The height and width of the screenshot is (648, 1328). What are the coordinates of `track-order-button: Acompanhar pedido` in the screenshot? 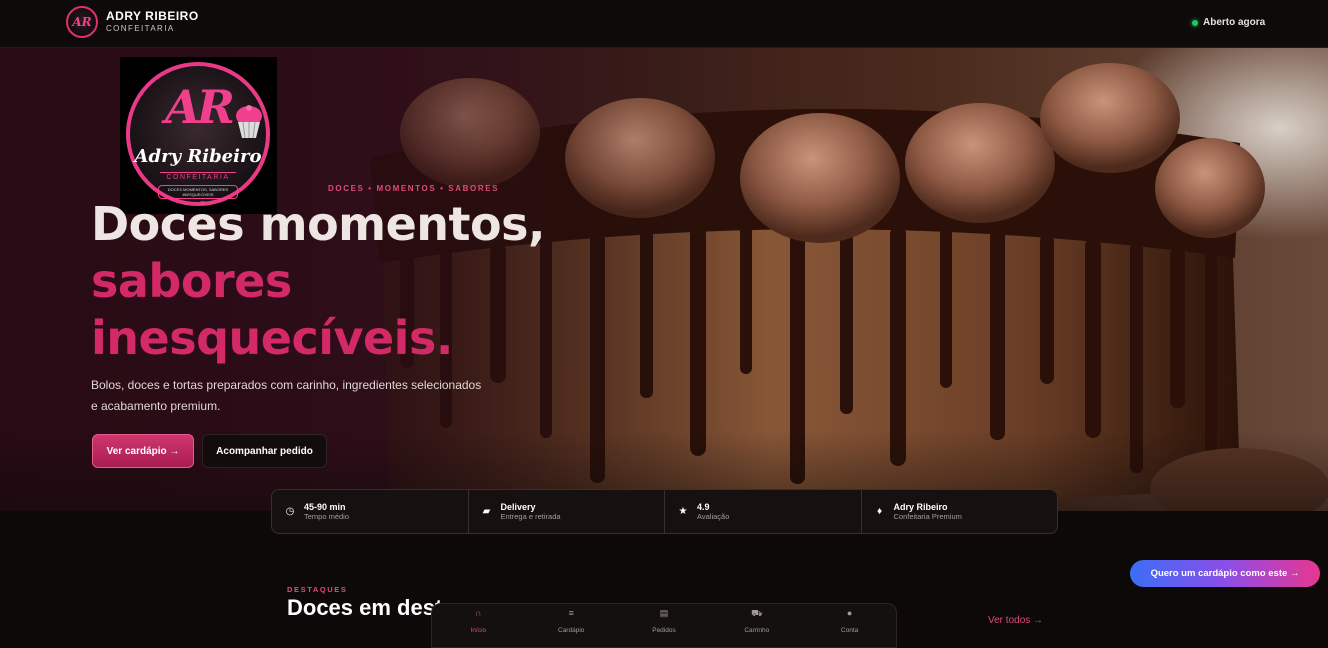 It's located at (264, 451).